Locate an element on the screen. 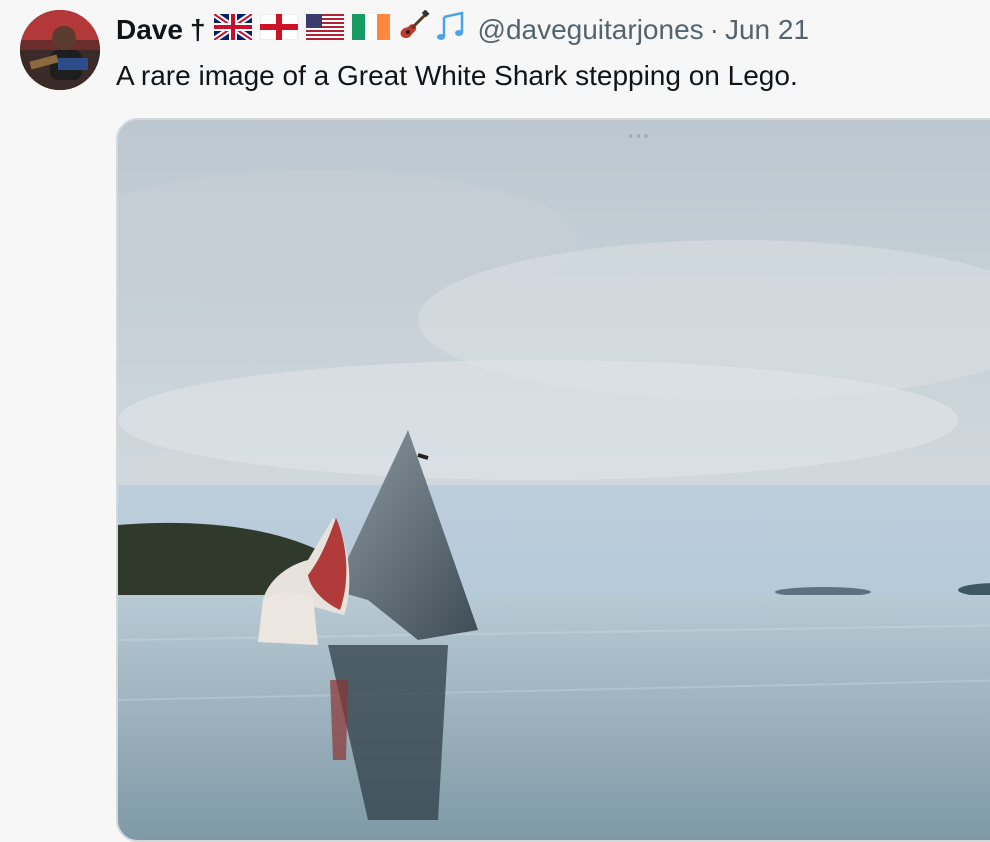  guitar-icon is located at coordinates (413, 29).